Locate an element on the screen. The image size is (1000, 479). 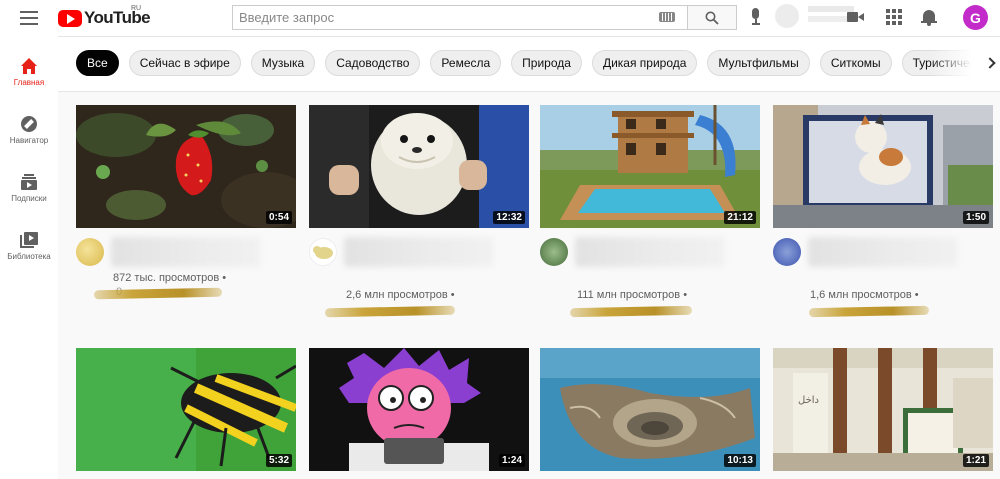
video-duration: 0:54 is located at coordinates (278, 217).